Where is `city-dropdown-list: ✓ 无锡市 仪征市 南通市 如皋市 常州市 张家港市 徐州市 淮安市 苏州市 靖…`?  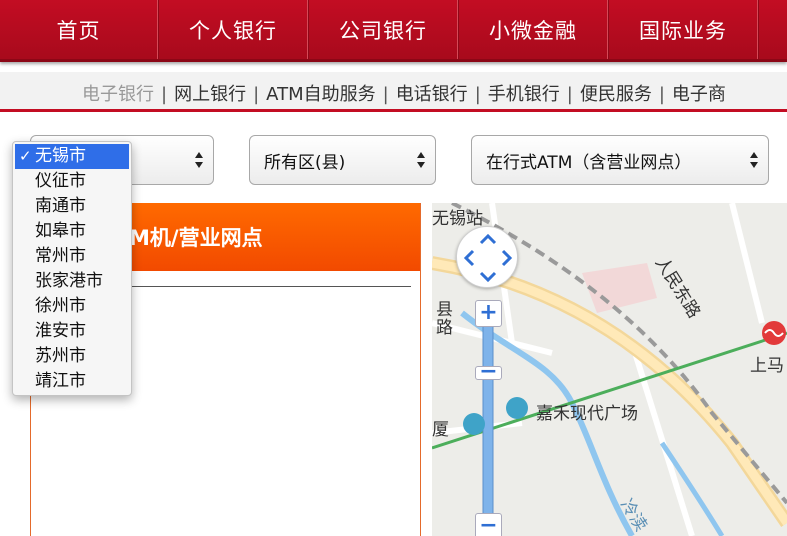 city-dropdown-list: ✓ 无锡市 仪征市 南通市 如皋市 常州市 张家港市 徐州市 淮安市 苏州市 靖… is located at coordinates (72, 268).